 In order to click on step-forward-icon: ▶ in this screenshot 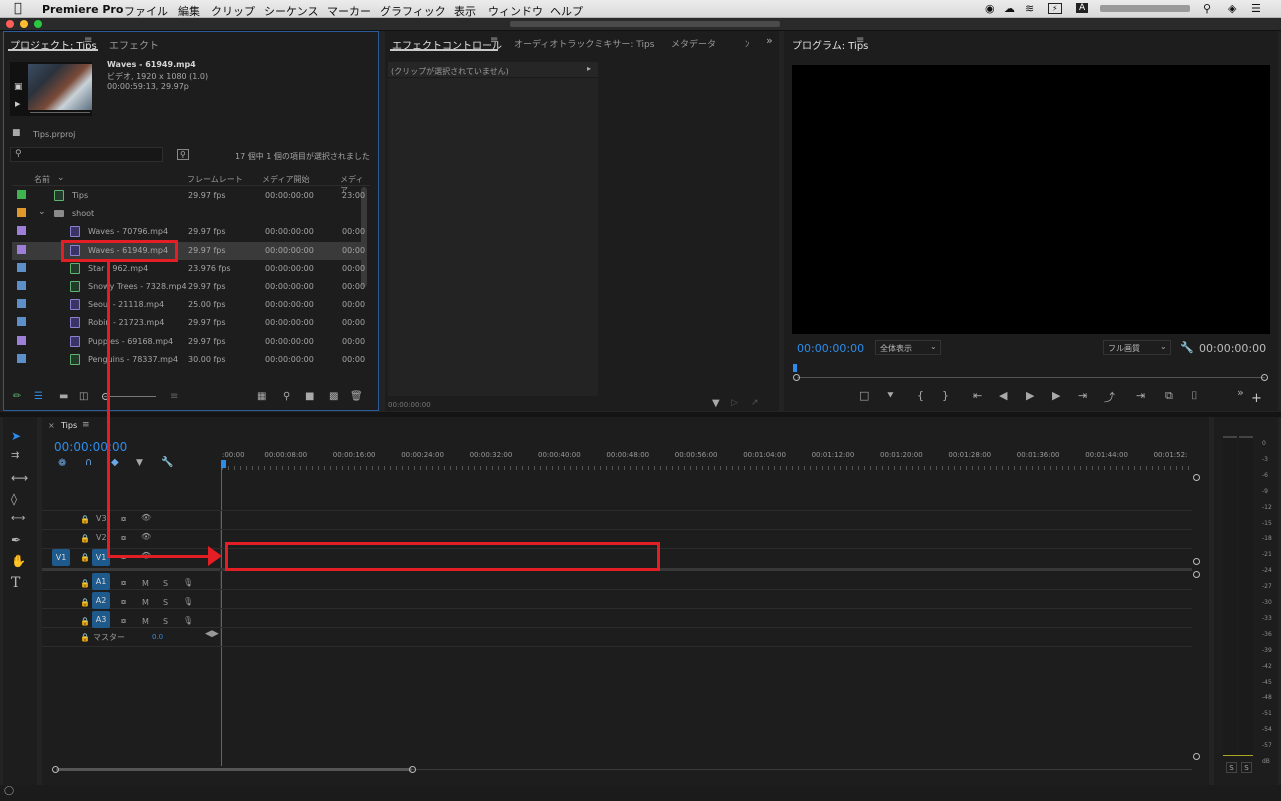, I will do `click(1056, 395)`.